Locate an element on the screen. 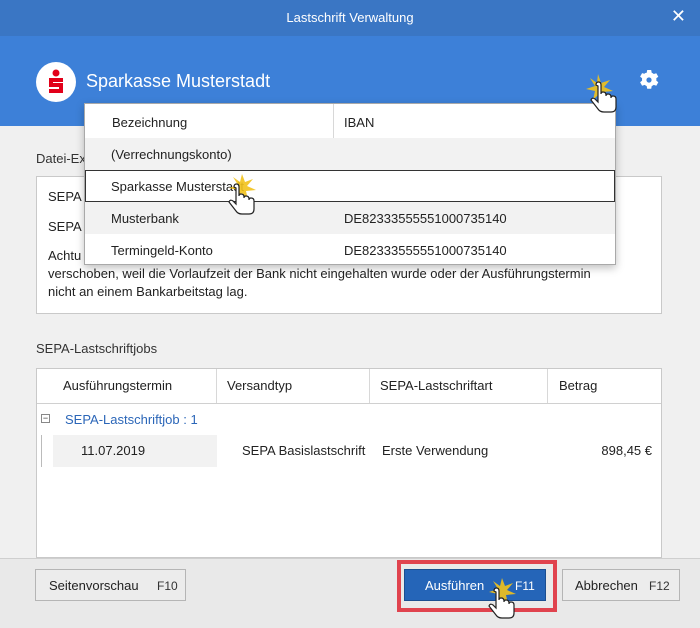 This screenshot has height=628, width=700. cell-kind: Erste Verwendung is located at coordinates (435, 450).